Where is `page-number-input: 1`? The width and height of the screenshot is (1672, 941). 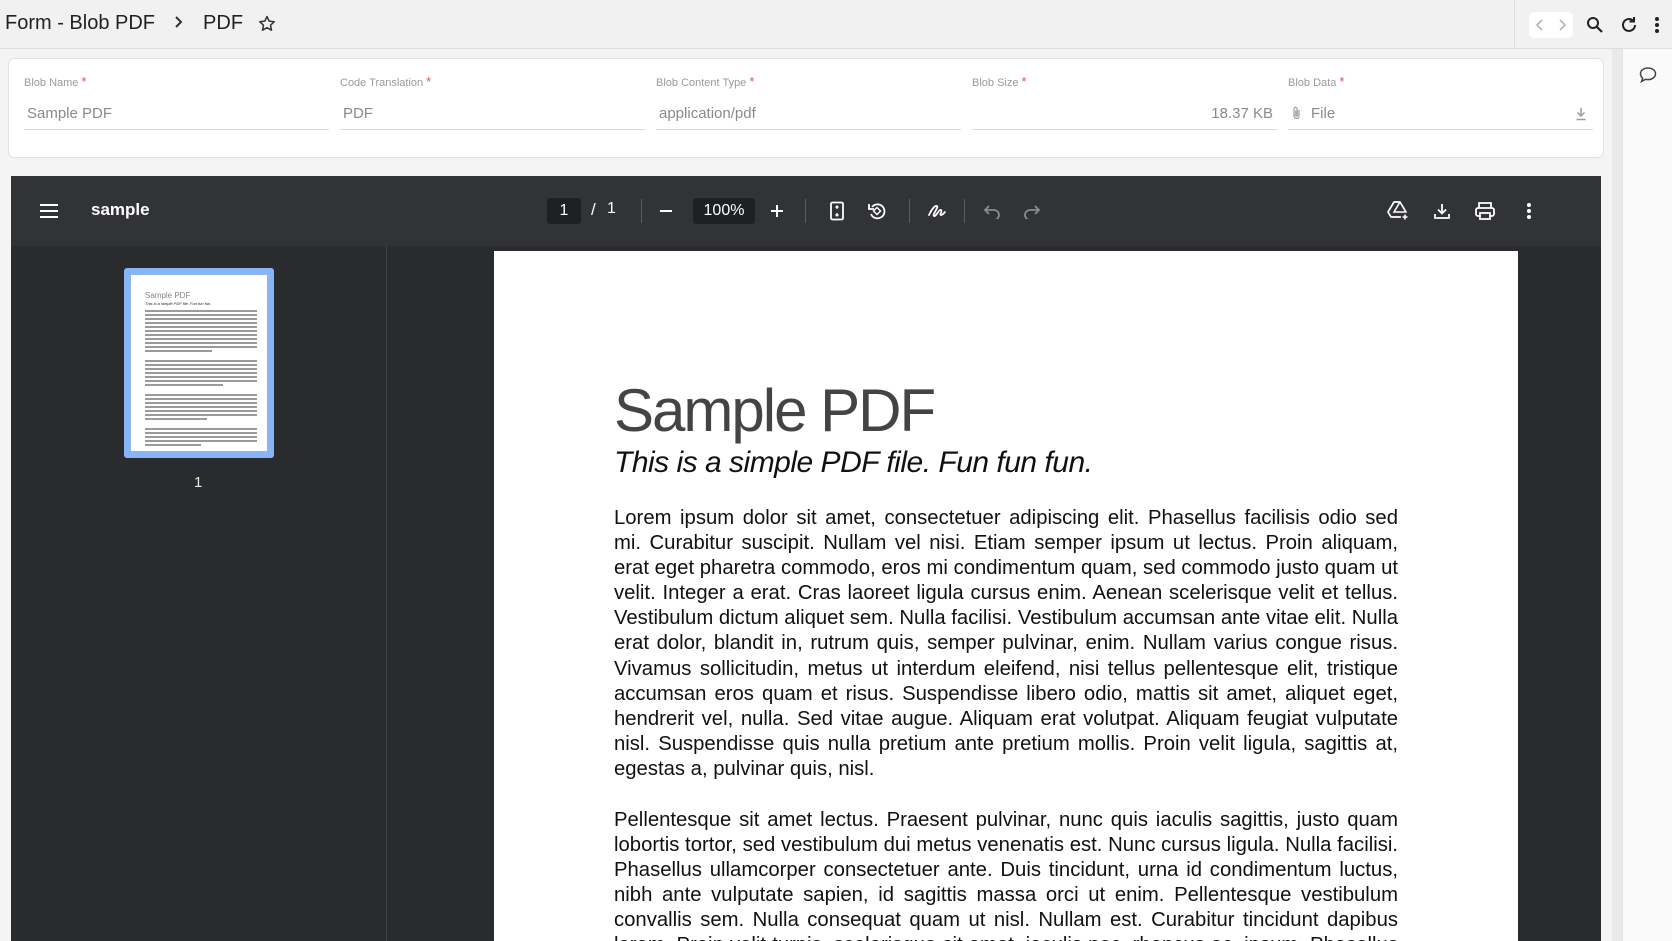
page-number-input: 1 is located at coordinates (564, 211).